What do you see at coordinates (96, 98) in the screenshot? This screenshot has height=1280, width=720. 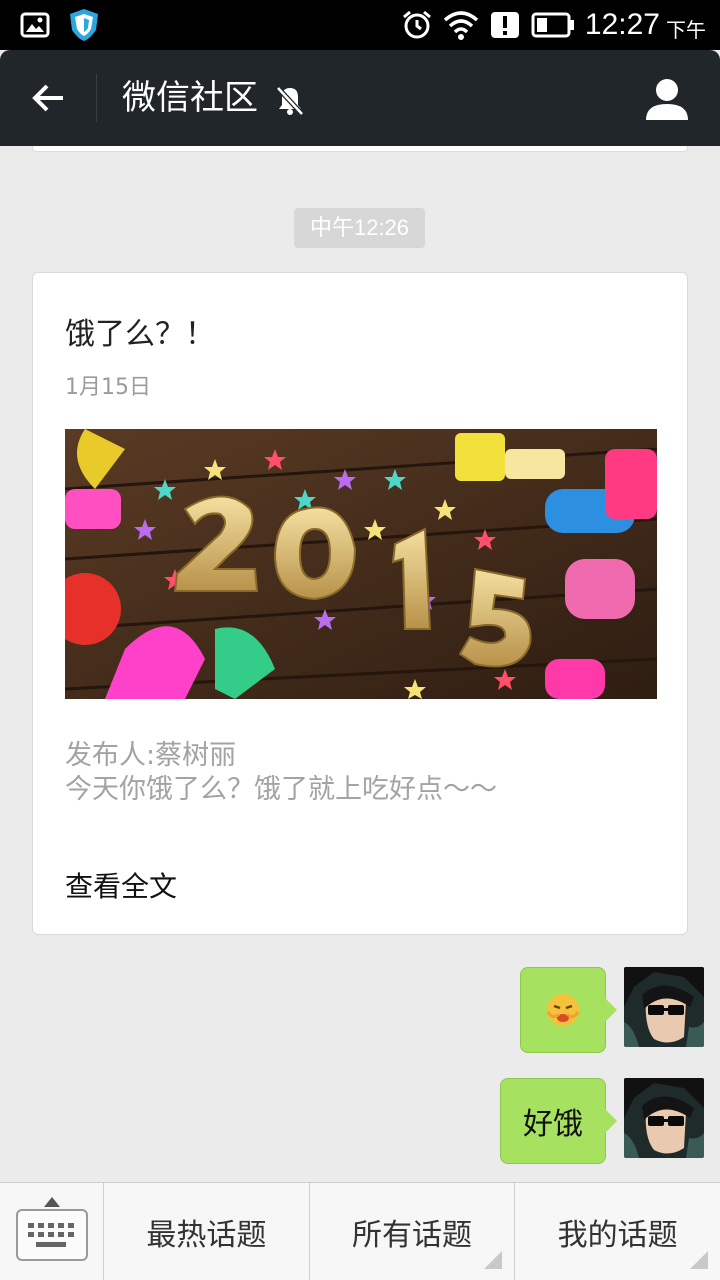 I see `app-bar-divider` at bounding box center [96, 98].